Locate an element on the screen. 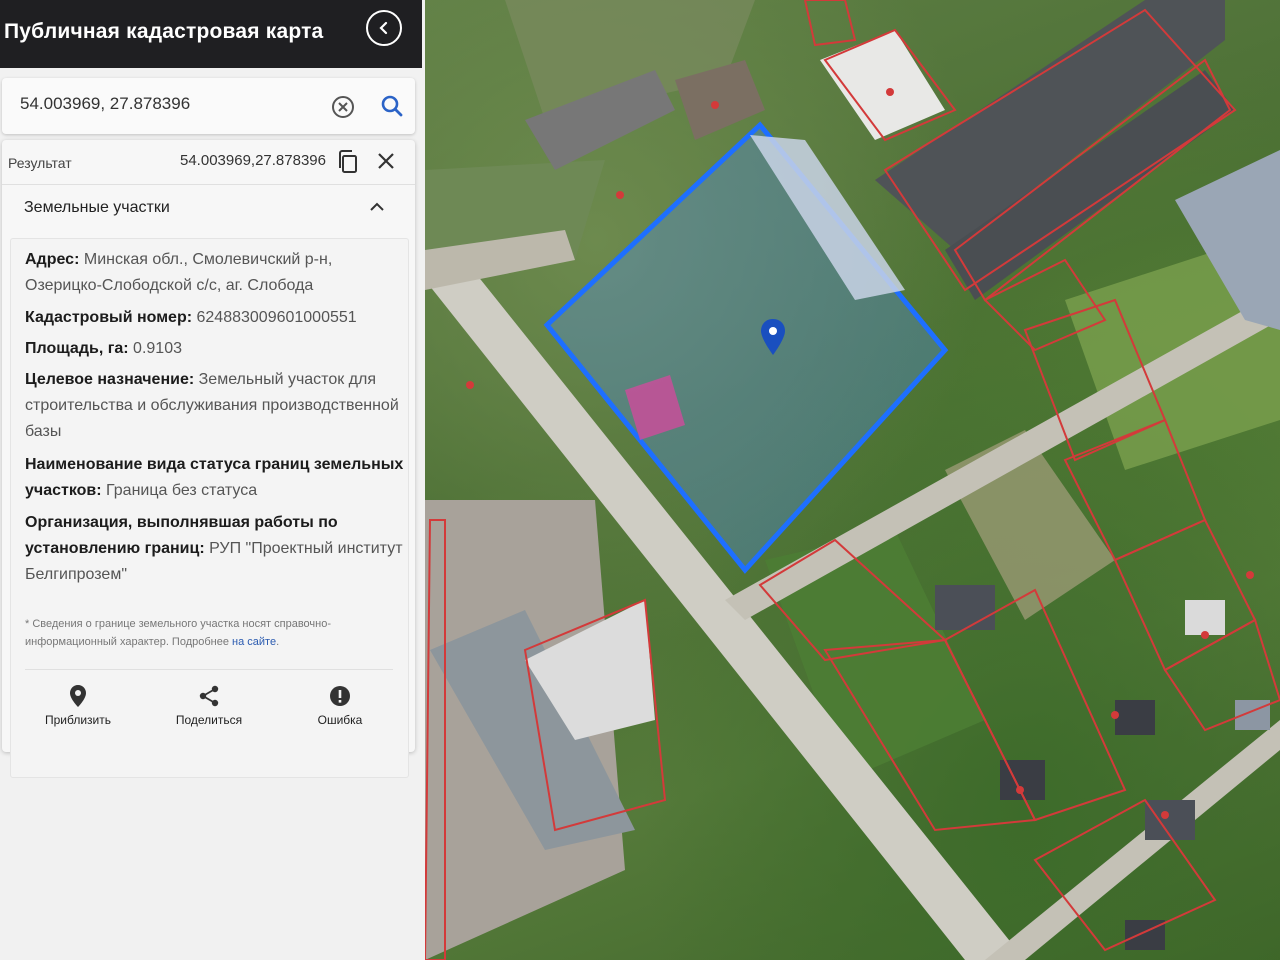 Image resolution: width=1280 pixels, height=960 pixels. close-icon is located at coordinates (386, 161).